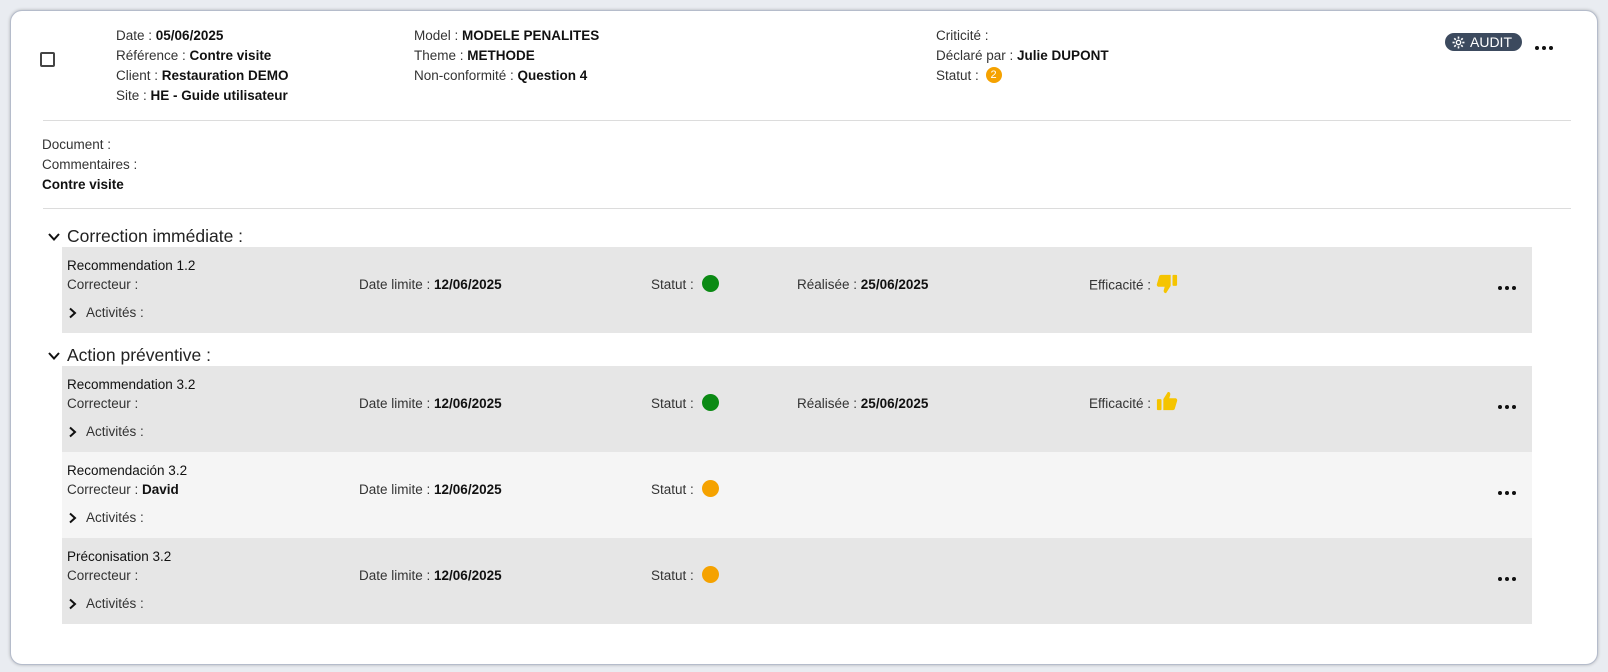  I want to click on select-checkbox, so click(47, 59).